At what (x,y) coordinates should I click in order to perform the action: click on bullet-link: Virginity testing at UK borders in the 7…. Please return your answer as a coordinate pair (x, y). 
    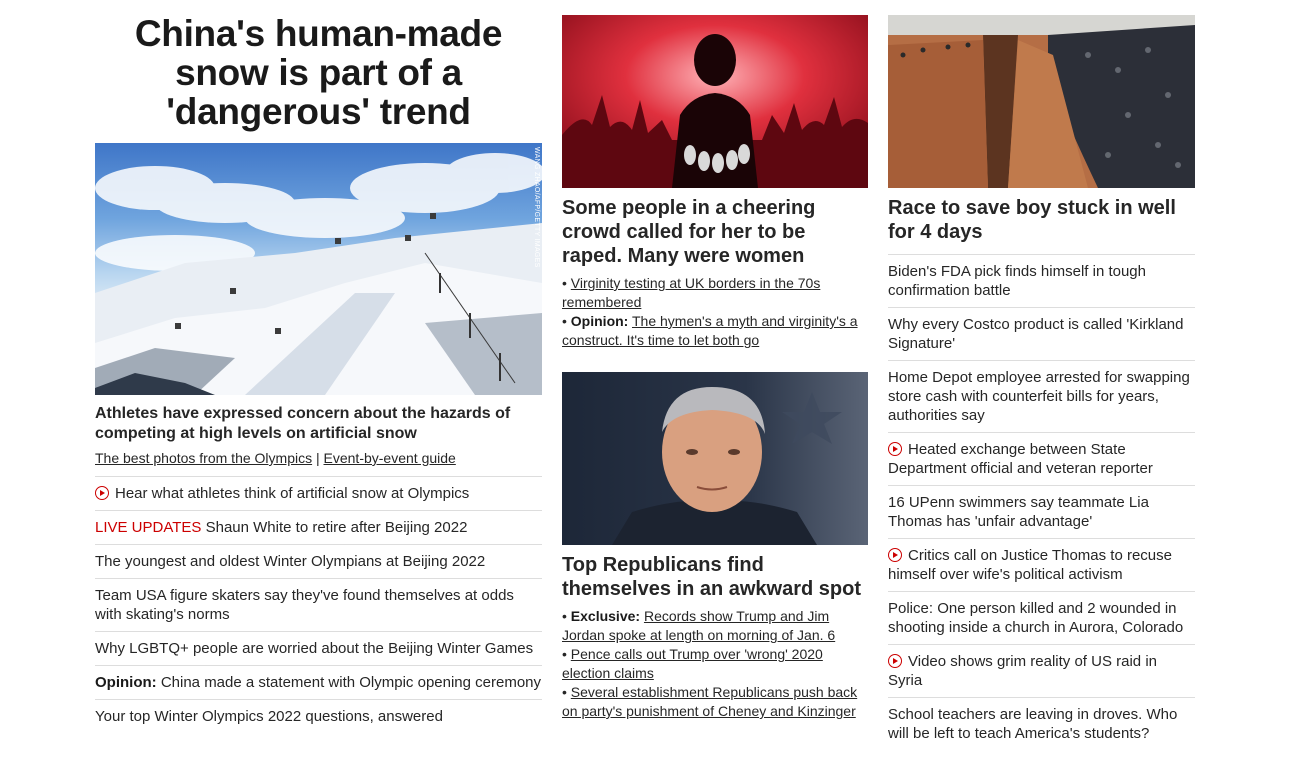
    Looking at the image, I should click on (691, 292).